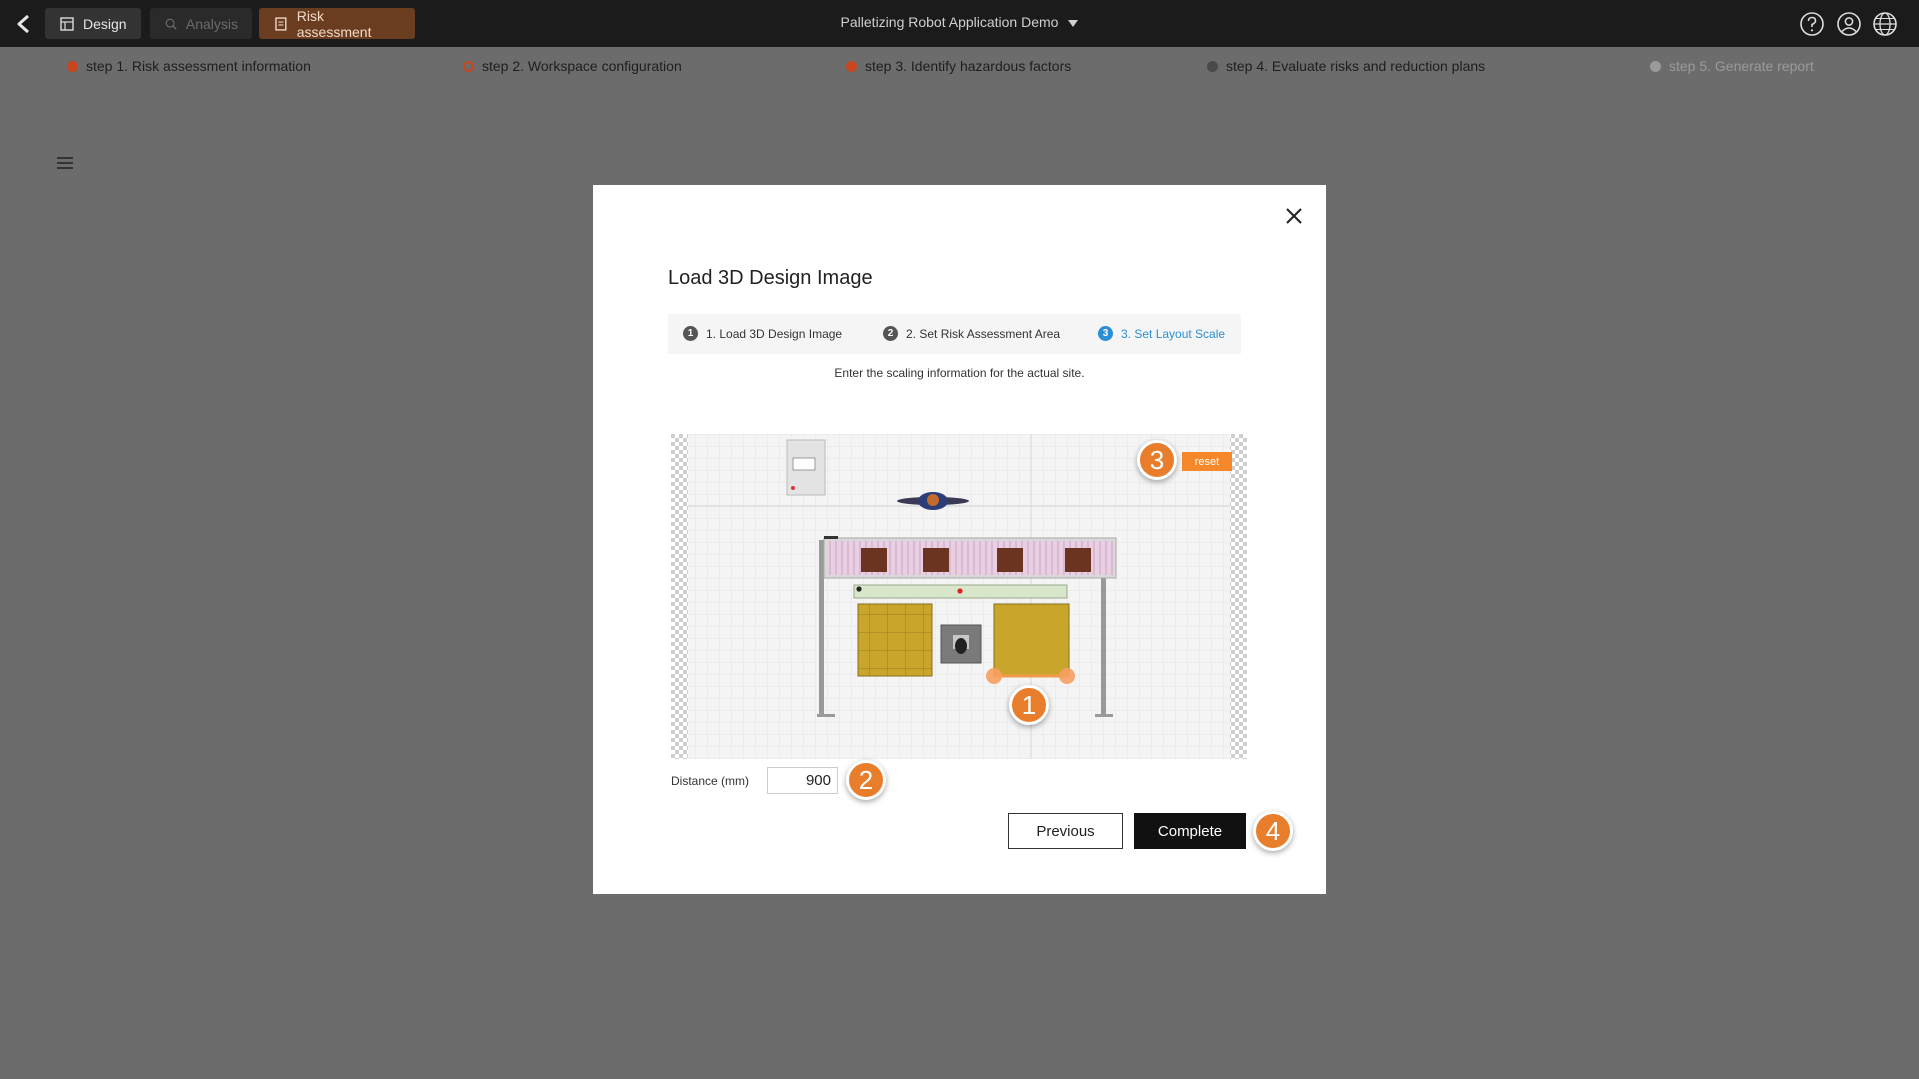  Describe the element at coordinates (1105, 333) in the screenshot. I see `wizard-step-number: 3` at that location.